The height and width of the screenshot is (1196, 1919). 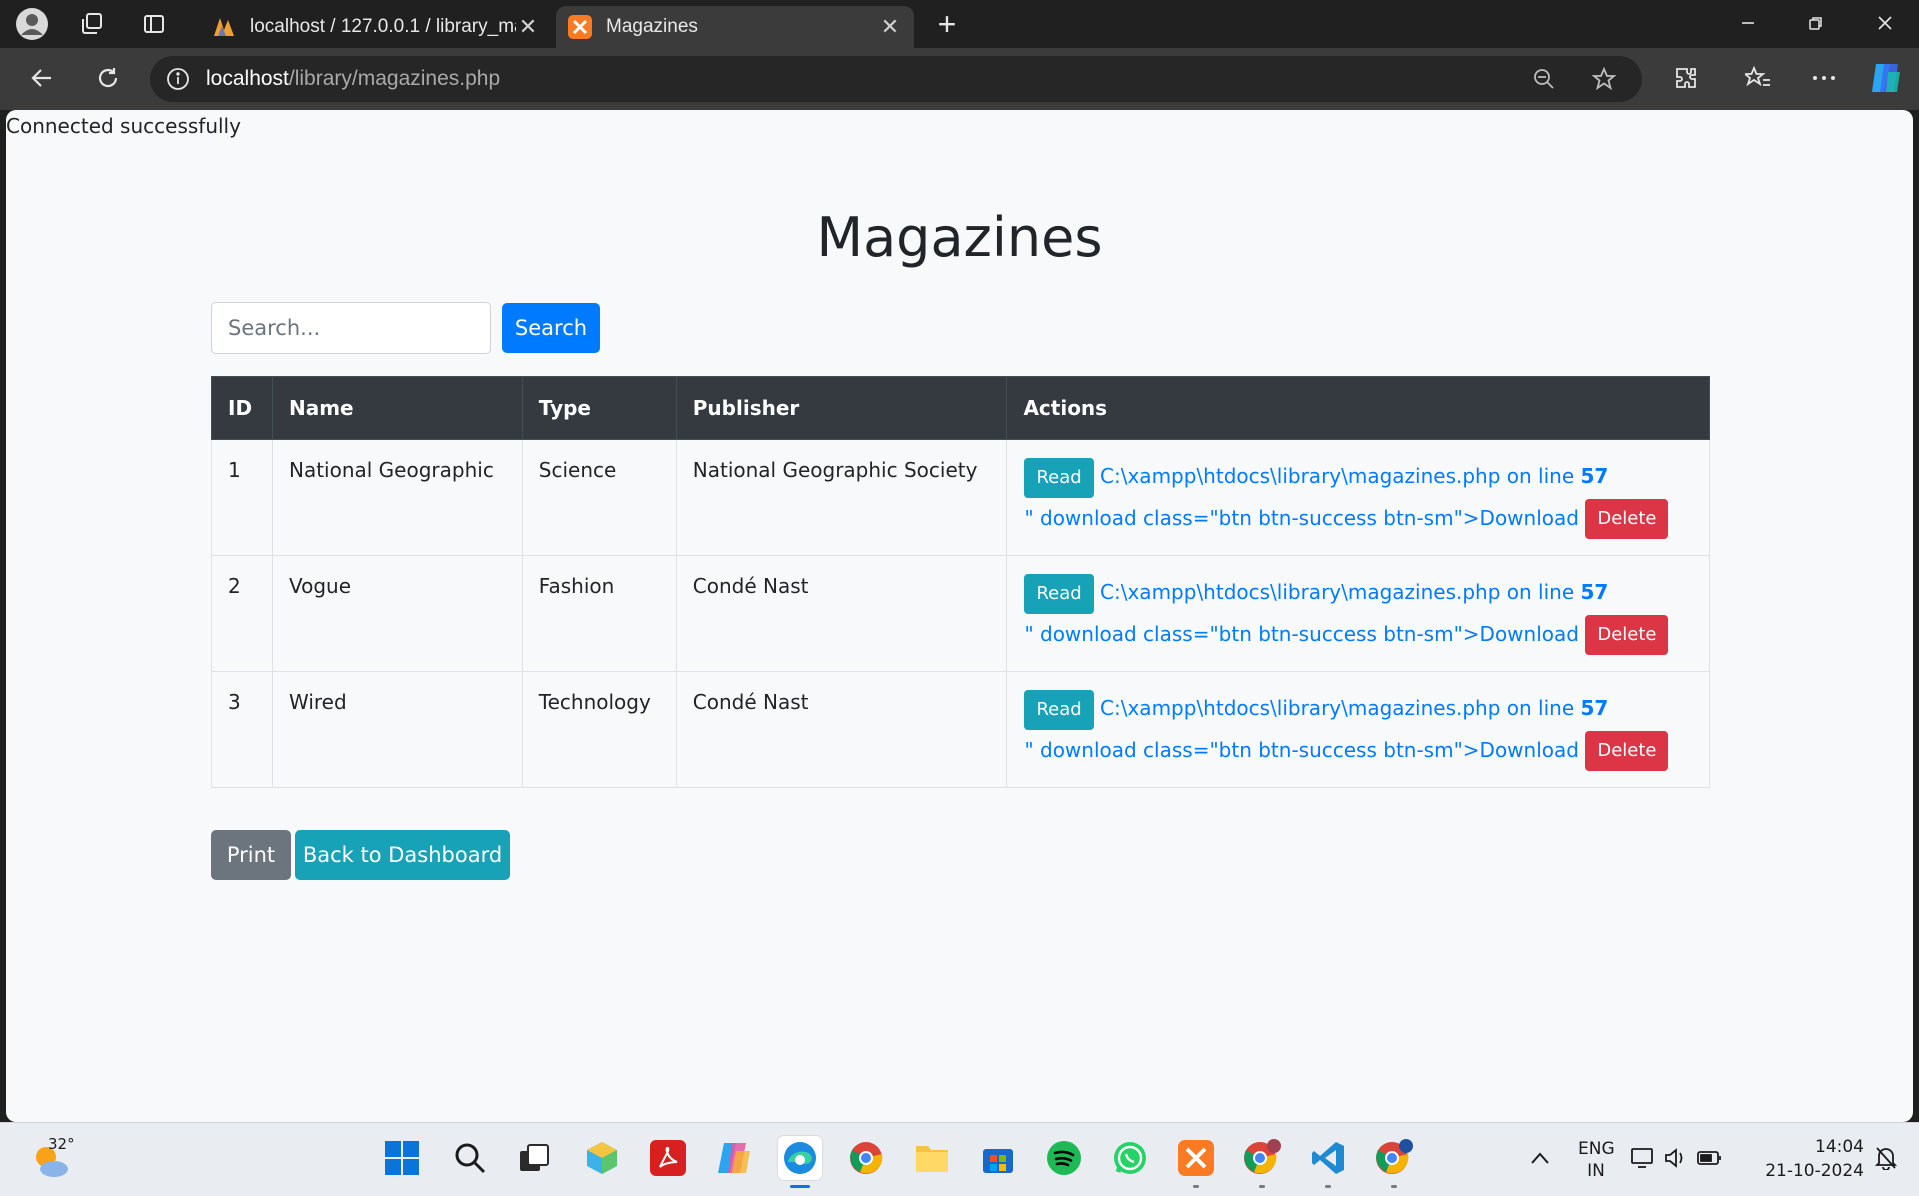 What do you see at coordinates (896, 79) in the screenshot?
I see `address-bar: localhost/library/magazines.php` at bounding box center [896, 79].